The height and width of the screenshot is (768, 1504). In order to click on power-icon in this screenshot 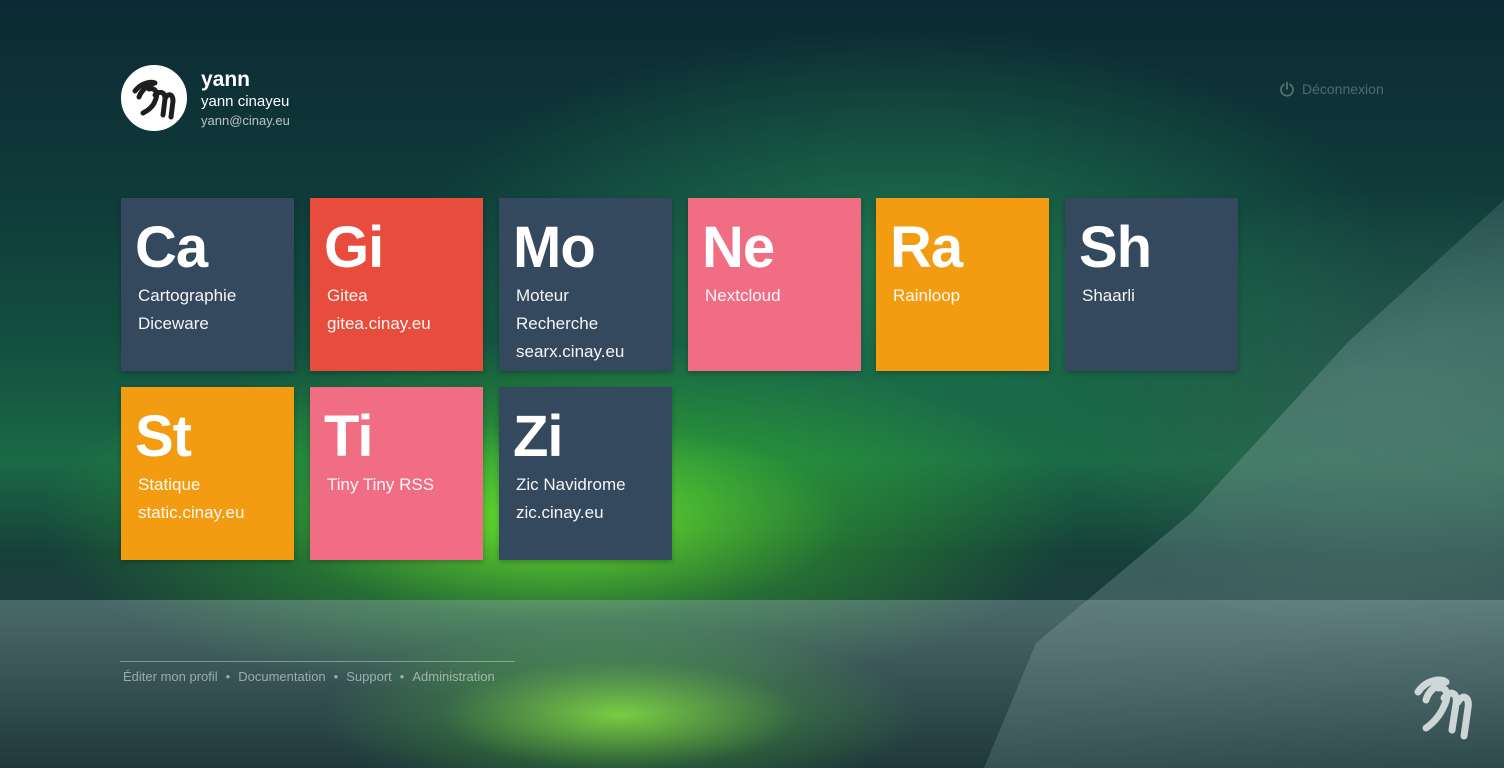, I will do `click(1287, 89)`.